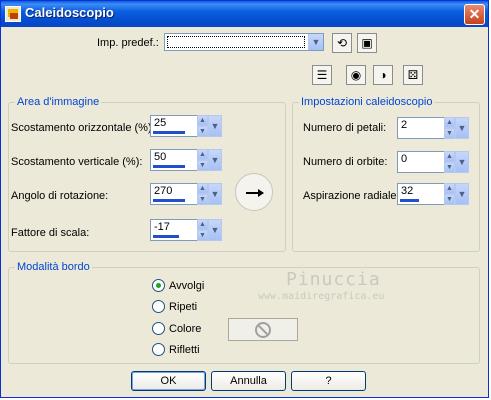  What do you see at coordinates (333, 279) in the screenshot?
I see `watermark-name: Pinuccia` at bounding box center [333, 279].